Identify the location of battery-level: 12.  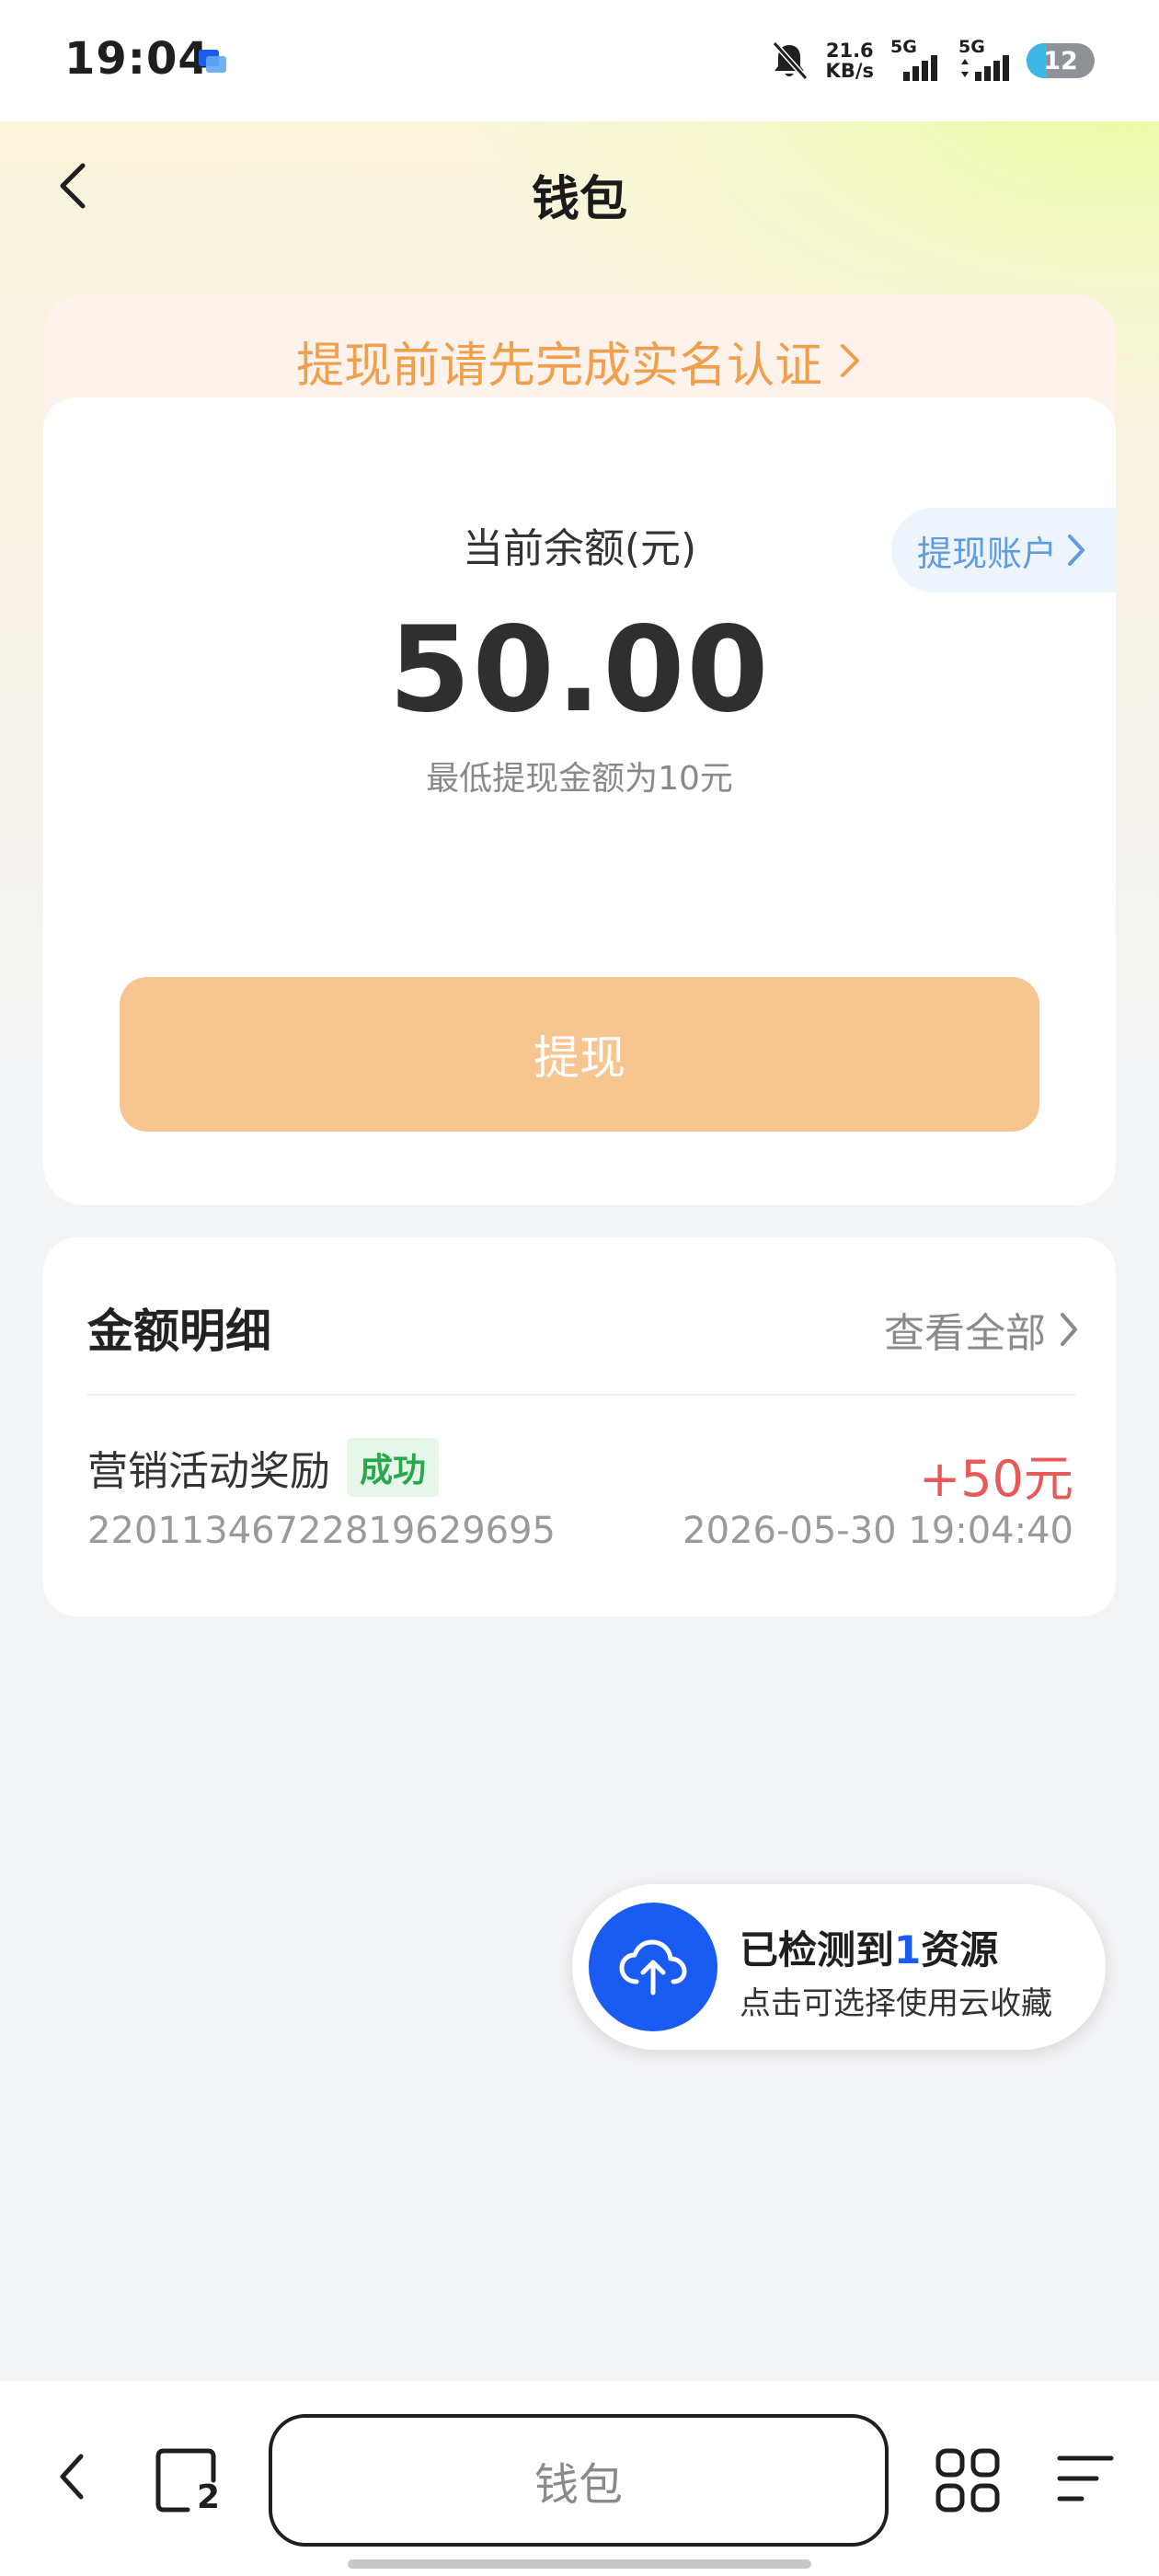
(1060, 60).